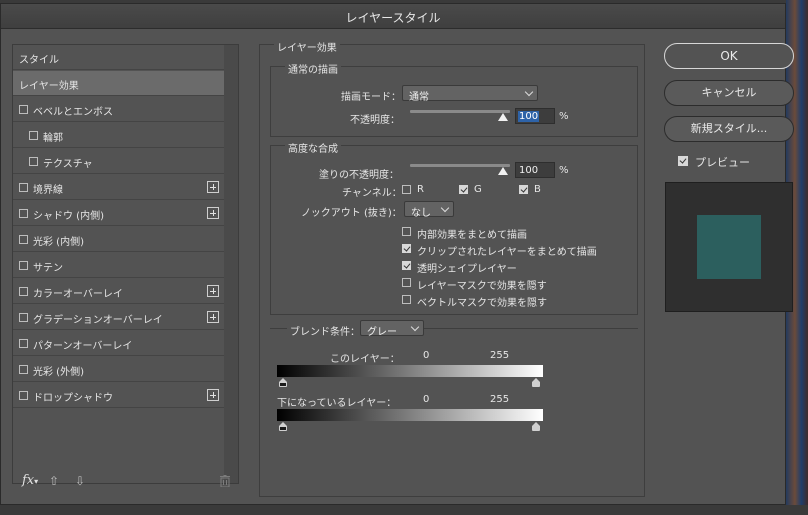 Image resolution: width=808 pixels, height=515 pixels. Describe the element at coordinates (118, 239) in the screenshot. I see `style-list-item: 光彩 (内側)` at that location.